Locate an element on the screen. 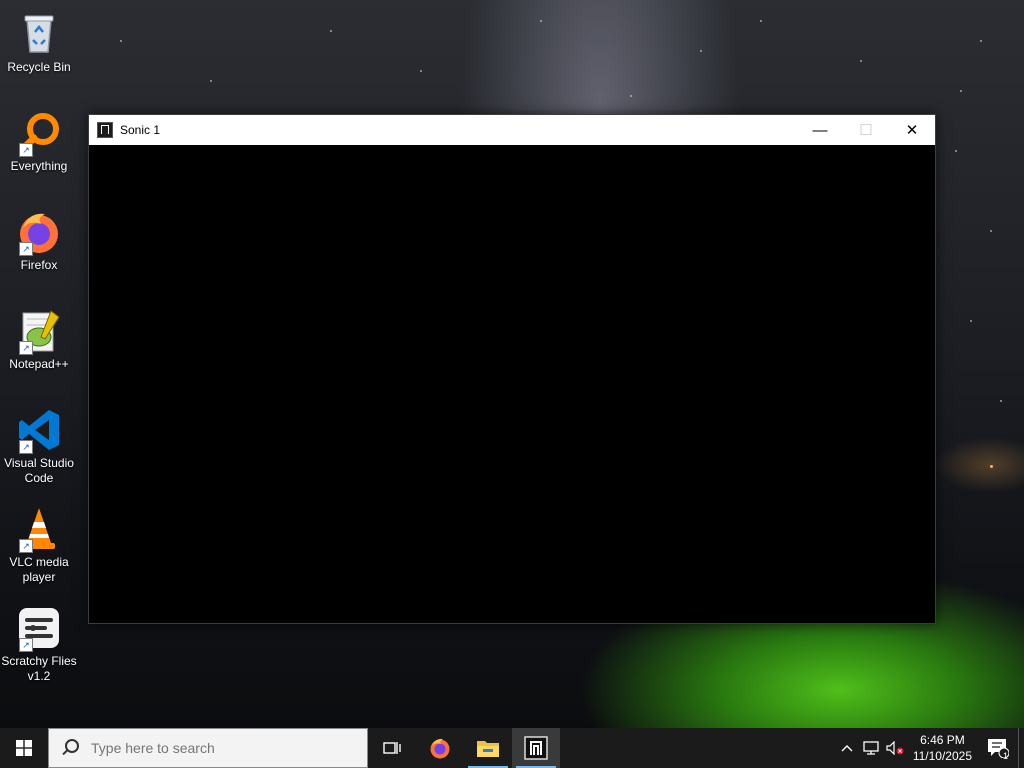  taskbar-file-explorer-button is located at coordinates (488, 748).